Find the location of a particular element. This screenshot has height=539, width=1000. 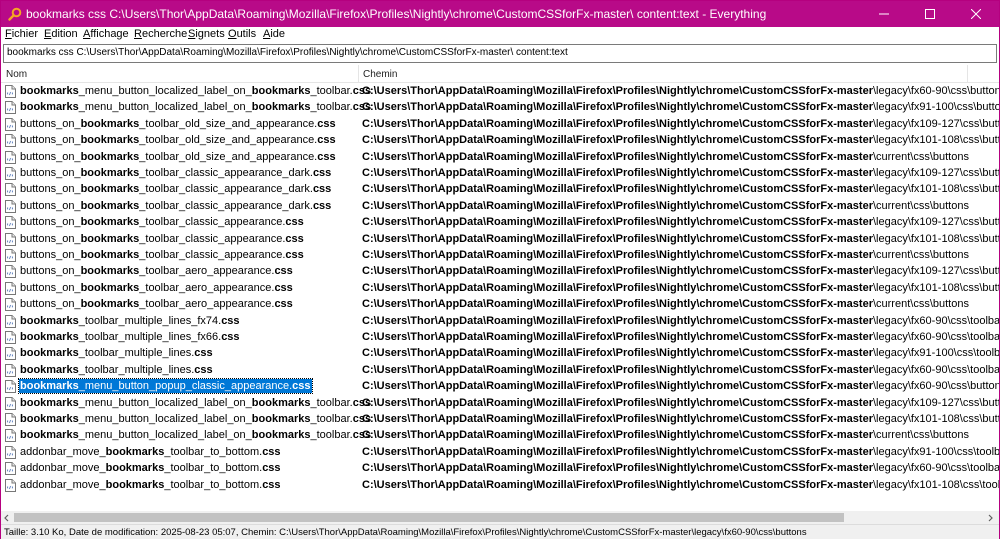

column-path-header: Chemin is located at coordinates (380, 74).